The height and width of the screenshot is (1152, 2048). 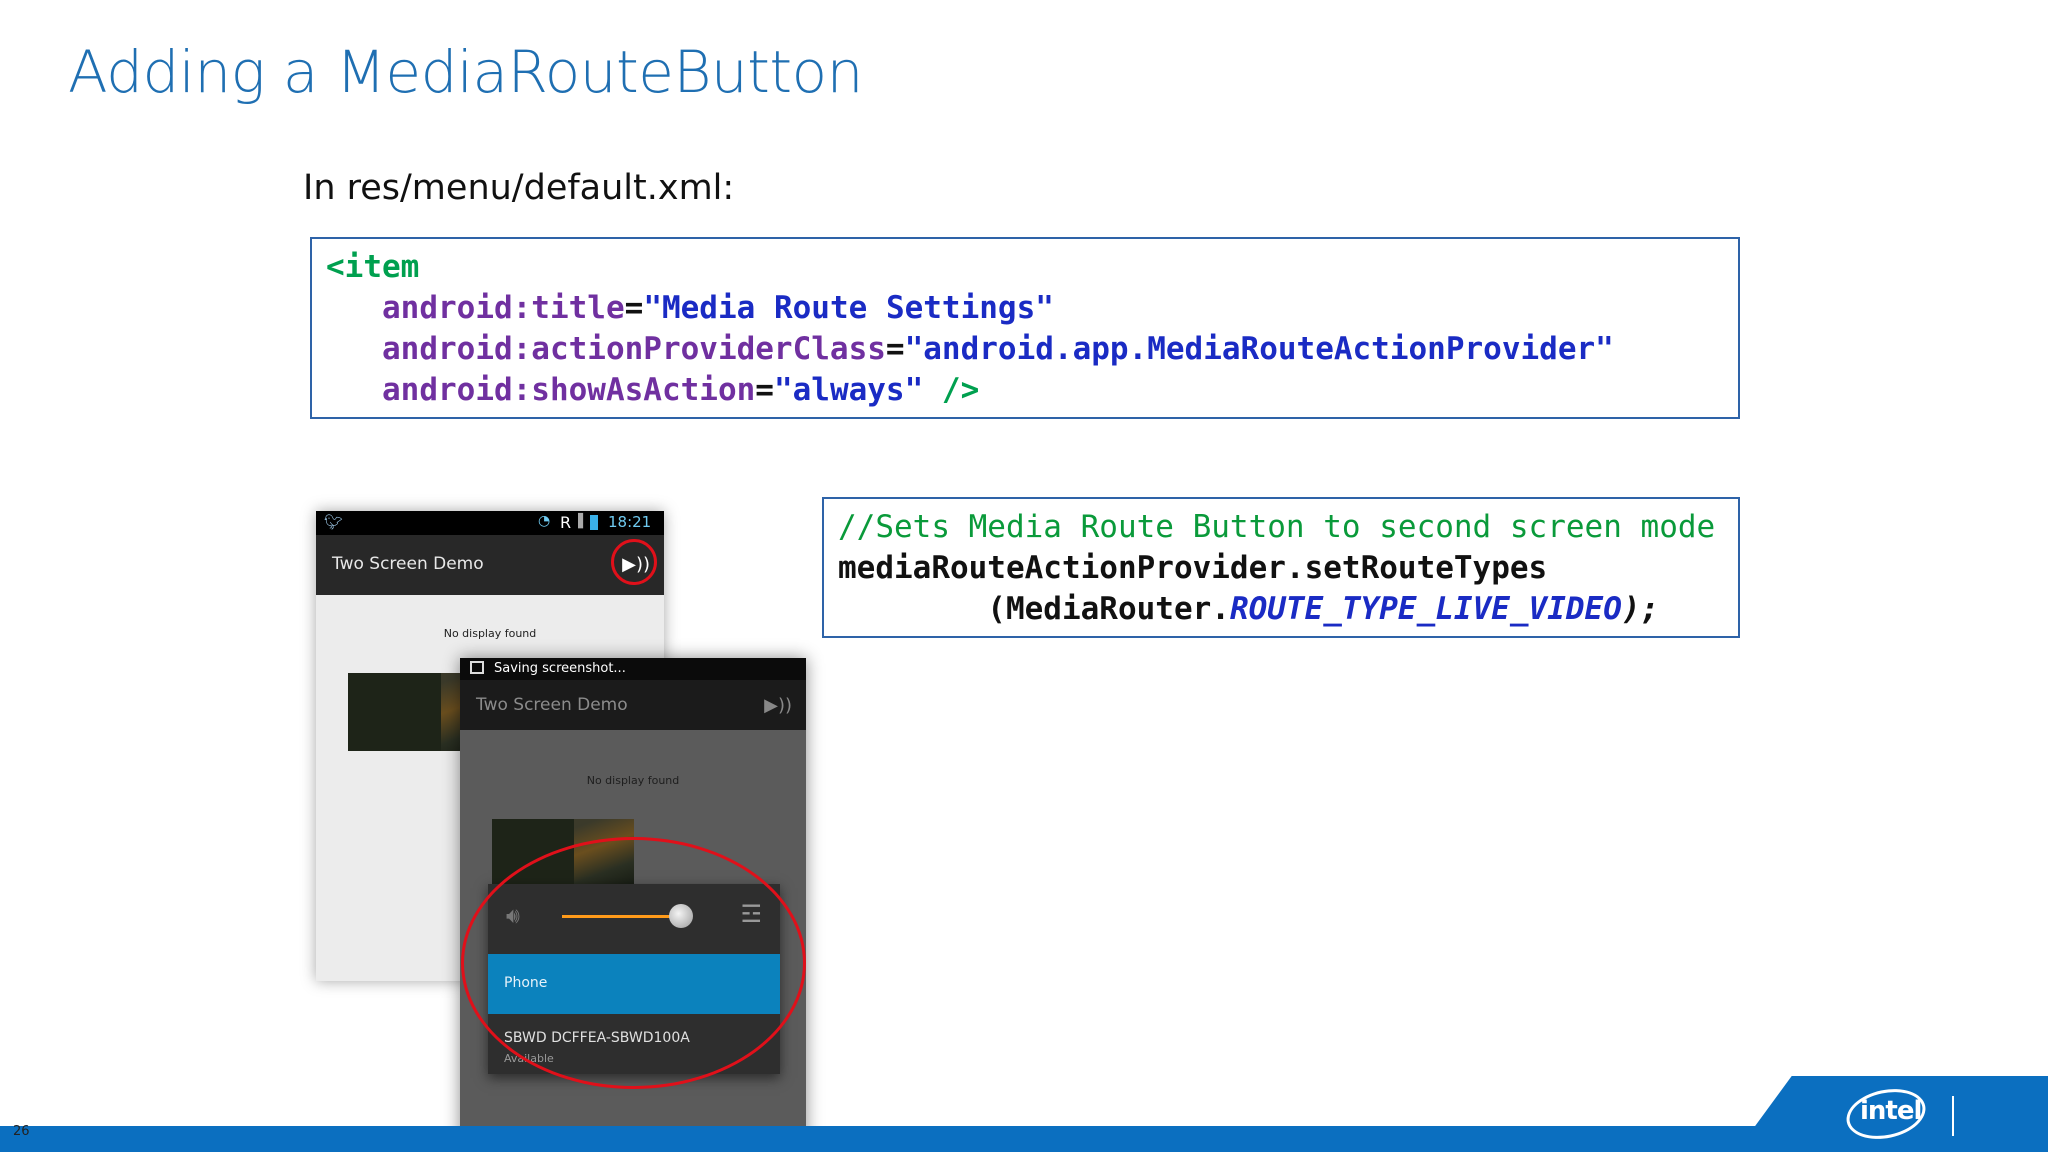 What do you see at coordinates (848, 390) in the screenshot?
I see `xml-attr-show-value: "always"` at bounding box center [848, 390].